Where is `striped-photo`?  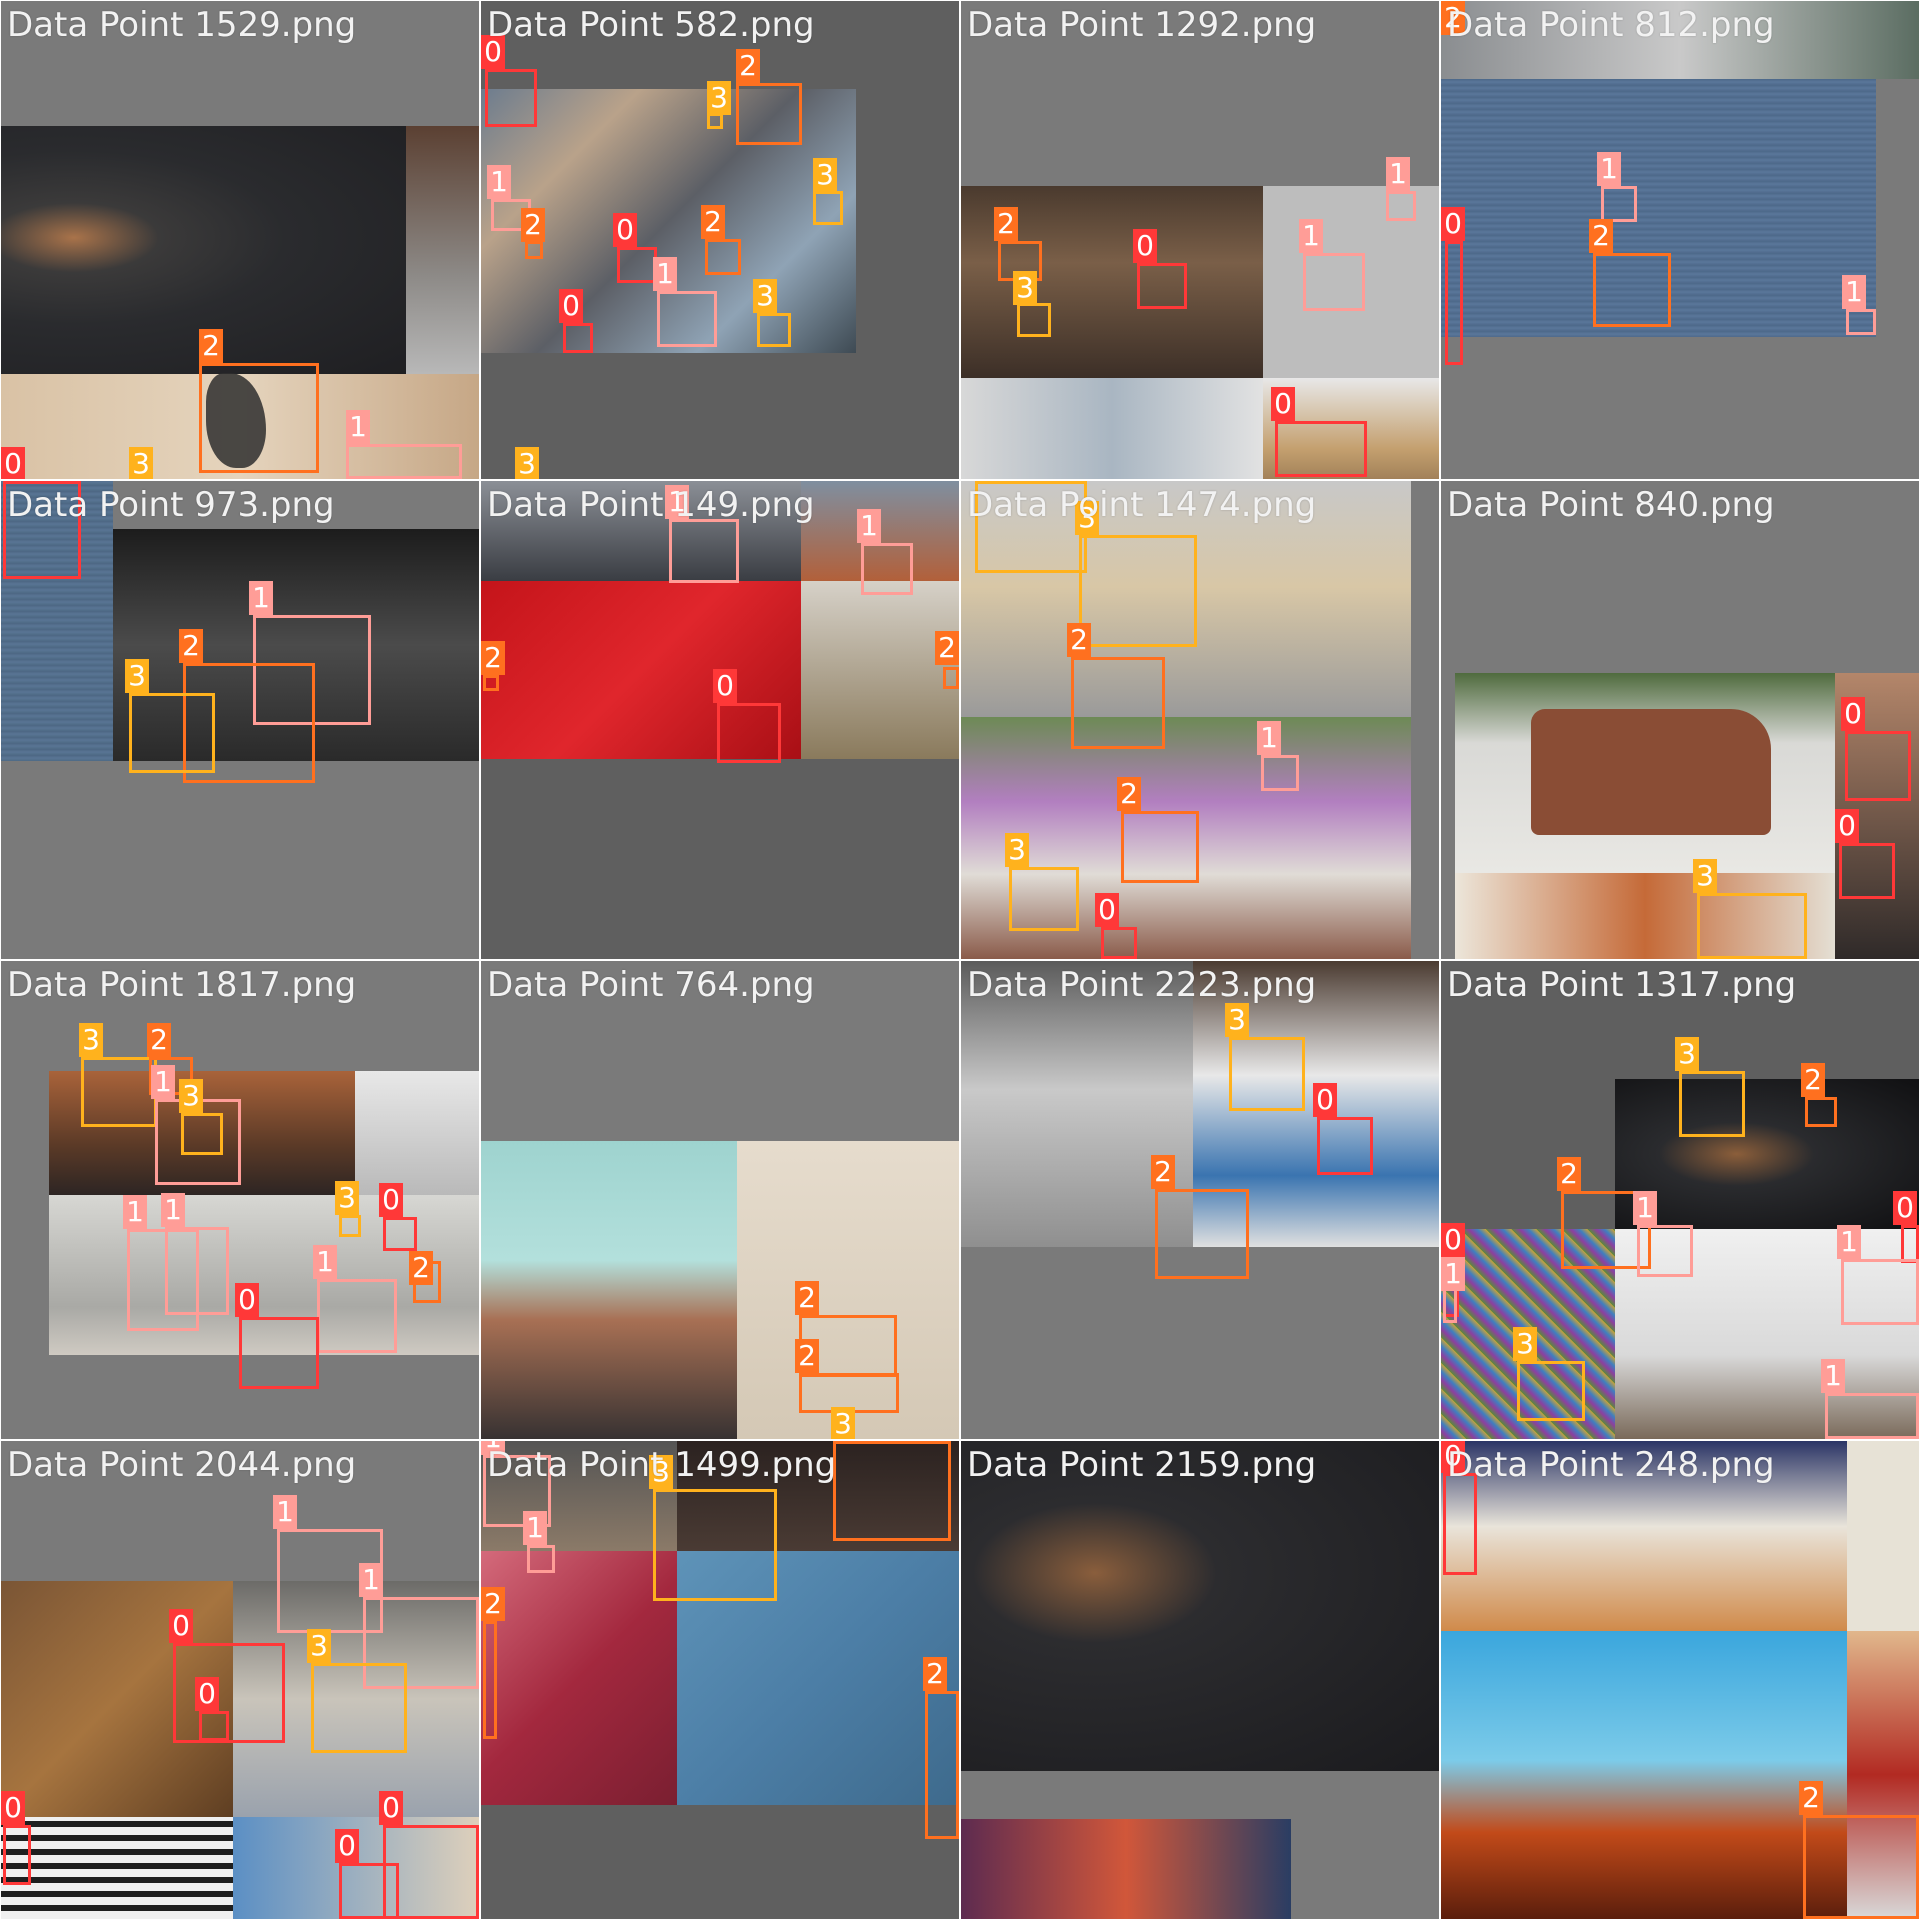
striped-photo is located at coordinates (117, 1868).